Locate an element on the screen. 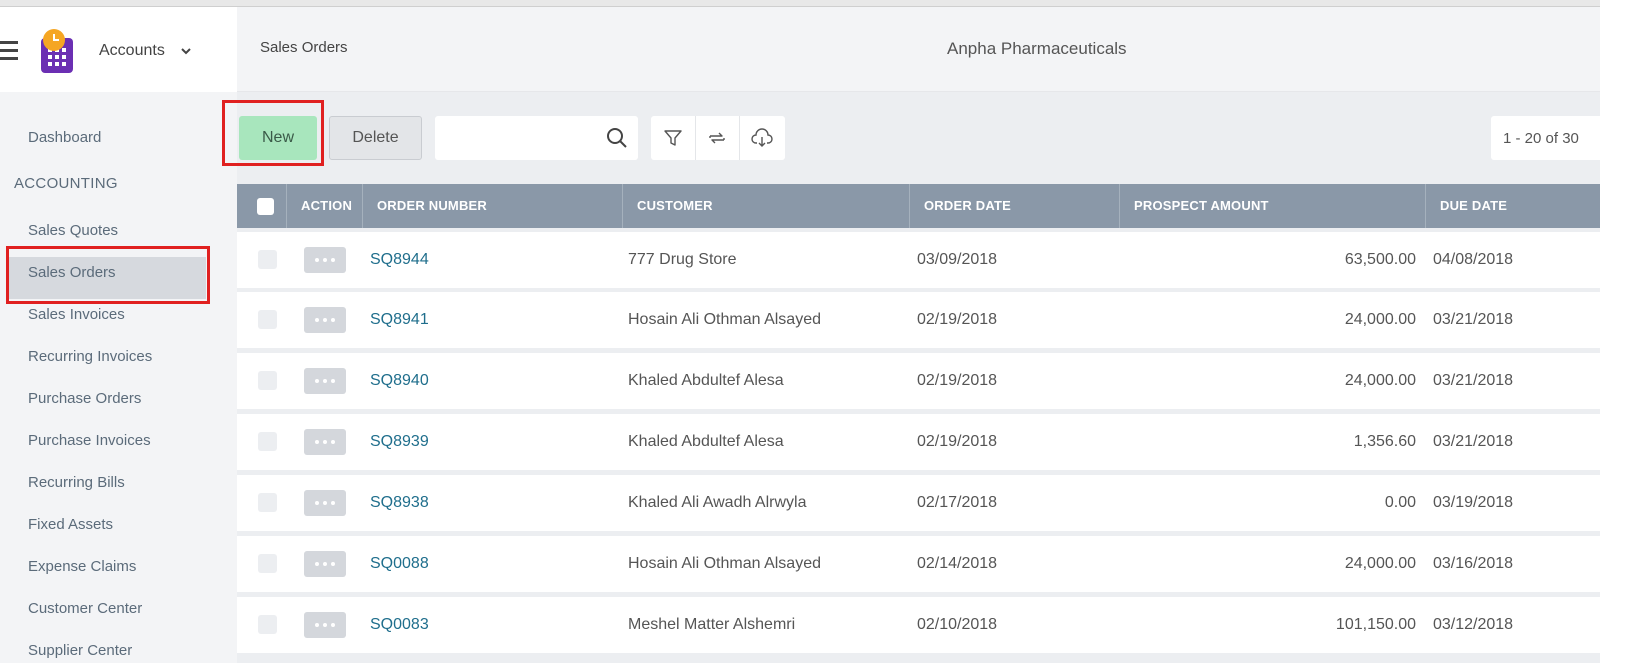 This screenshot has width=1629, height=663. order-number-link: SQ8938 is located at coordinates (399, 503).